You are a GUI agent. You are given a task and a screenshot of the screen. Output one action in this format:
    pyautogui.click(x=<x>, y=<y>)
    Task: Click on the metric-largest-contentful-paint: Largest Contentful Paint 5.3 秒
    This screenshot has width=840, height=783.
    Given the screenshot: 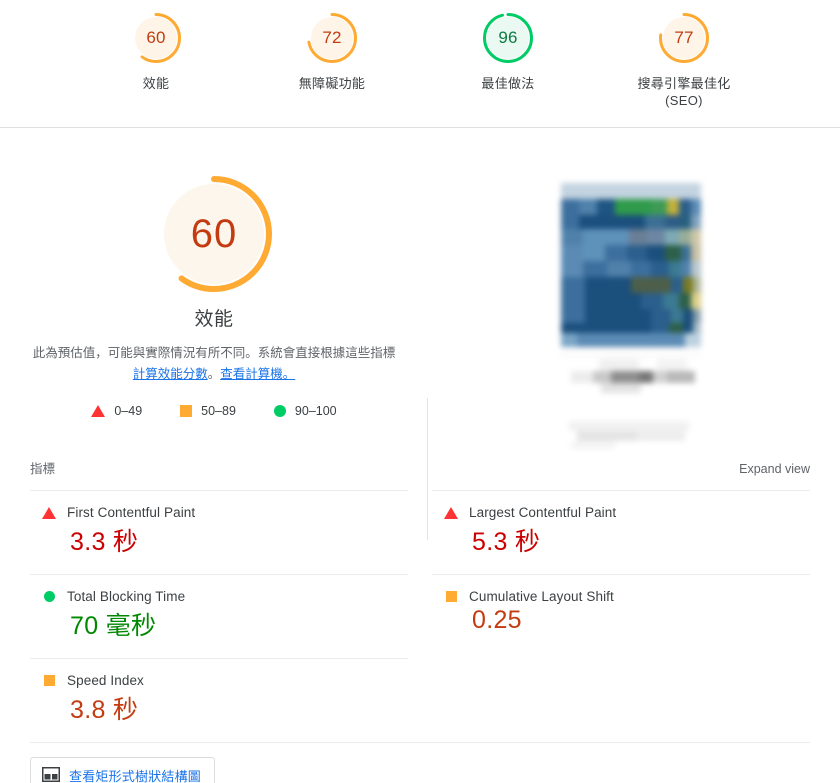 What is the action you would take?
    pyautogui.click(x=621, y=532)
    